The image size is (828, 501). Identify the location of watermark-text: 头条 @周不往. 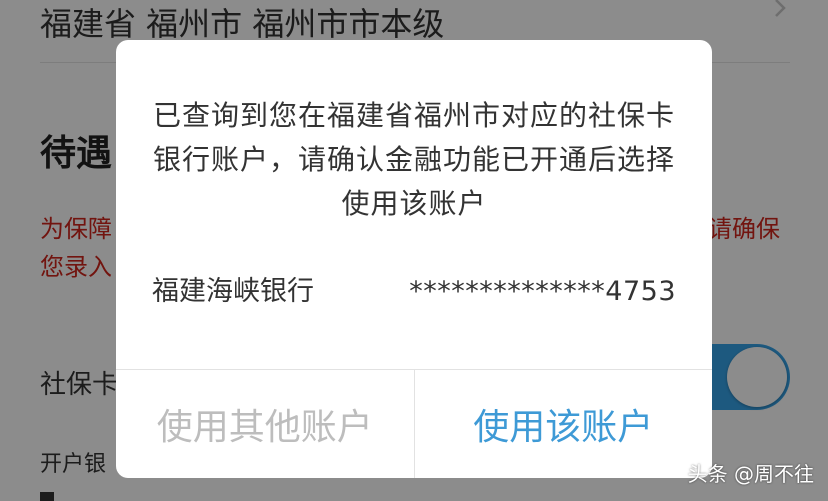
(750, 474).